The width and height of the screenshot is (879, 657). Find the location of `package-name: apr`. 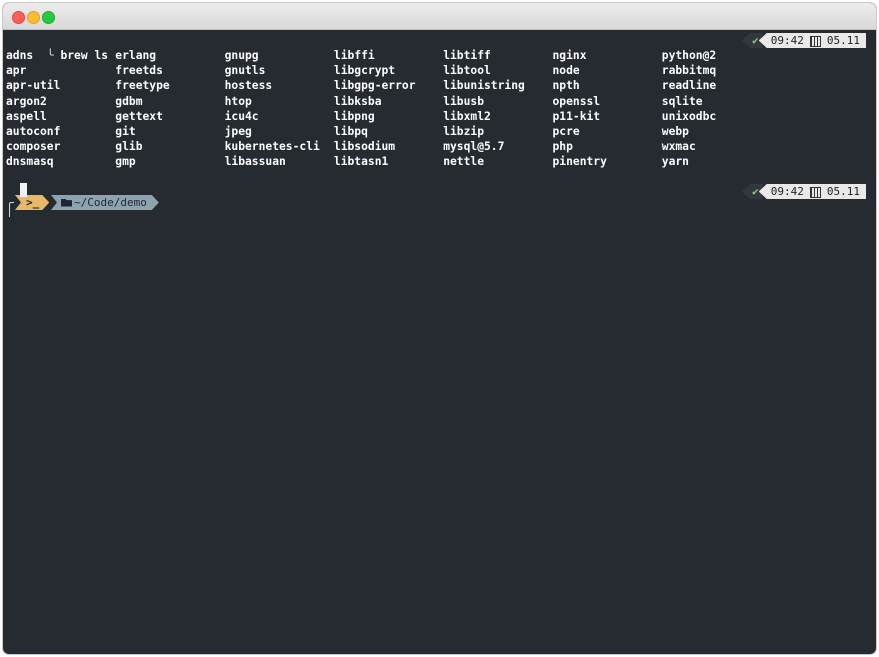

package-name: apr is located at coordinates (16, 71).